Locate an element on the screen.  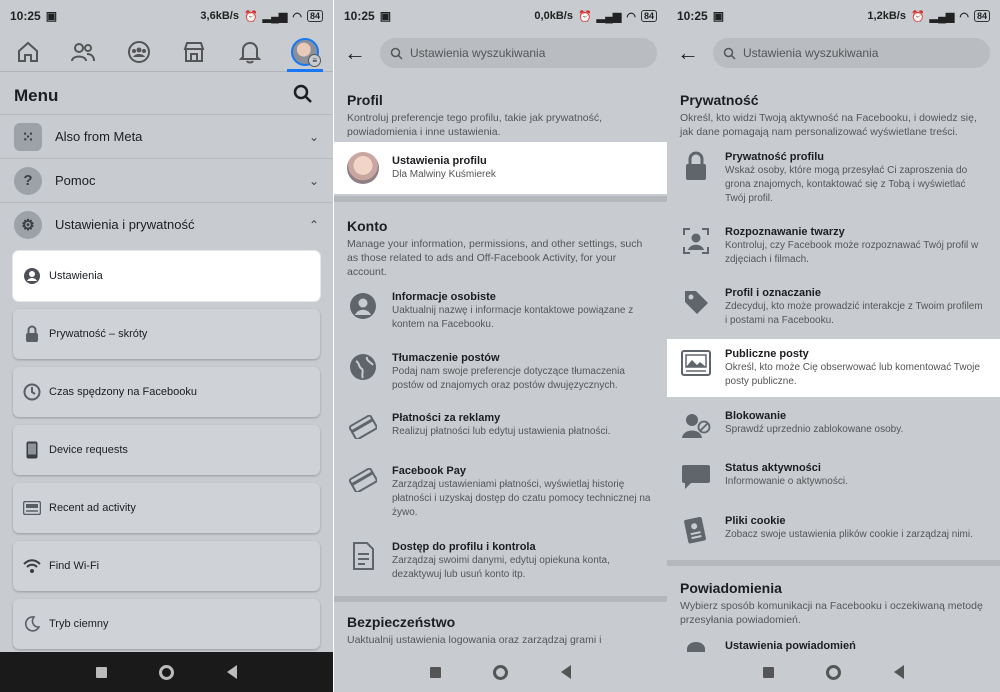
section-help: ? Pomoc ⌄ is located at coordinates (166, 180).